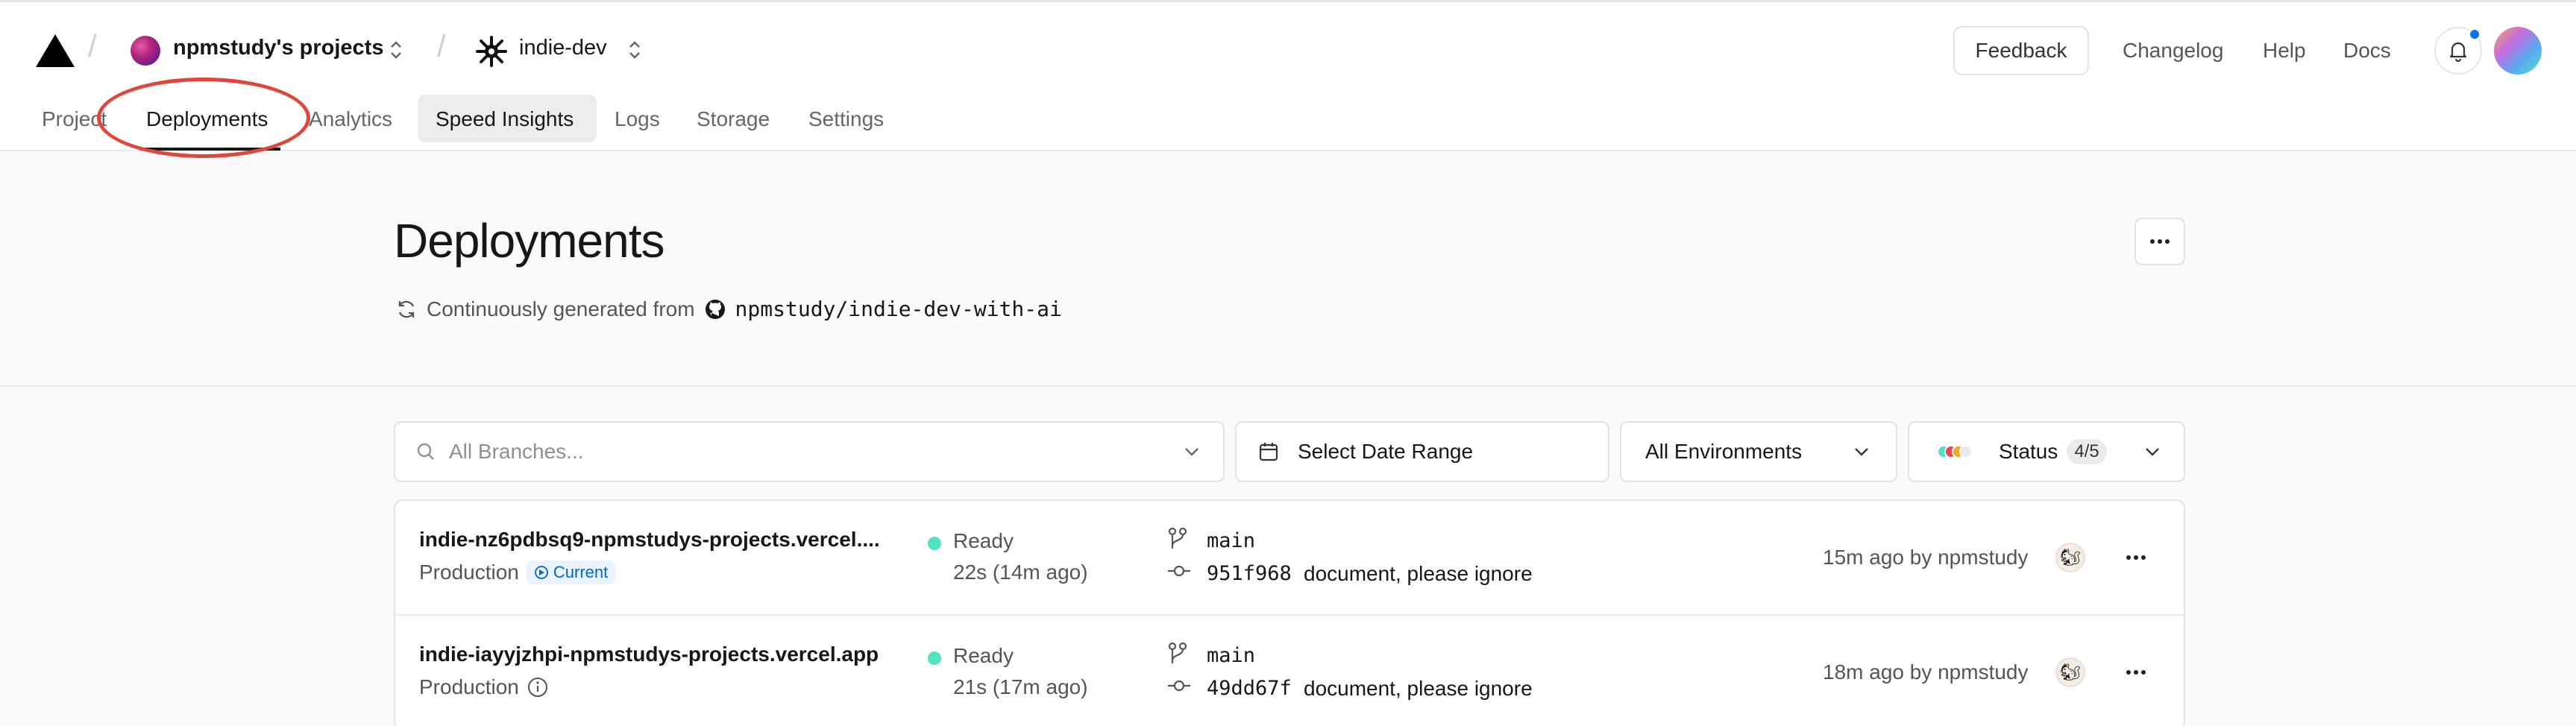 The width and height of the screenshot is (2576, 726). Describe the element at coordinates (396, 51) in the screenshot. I see `team-chevron-updown-icon` at that location.